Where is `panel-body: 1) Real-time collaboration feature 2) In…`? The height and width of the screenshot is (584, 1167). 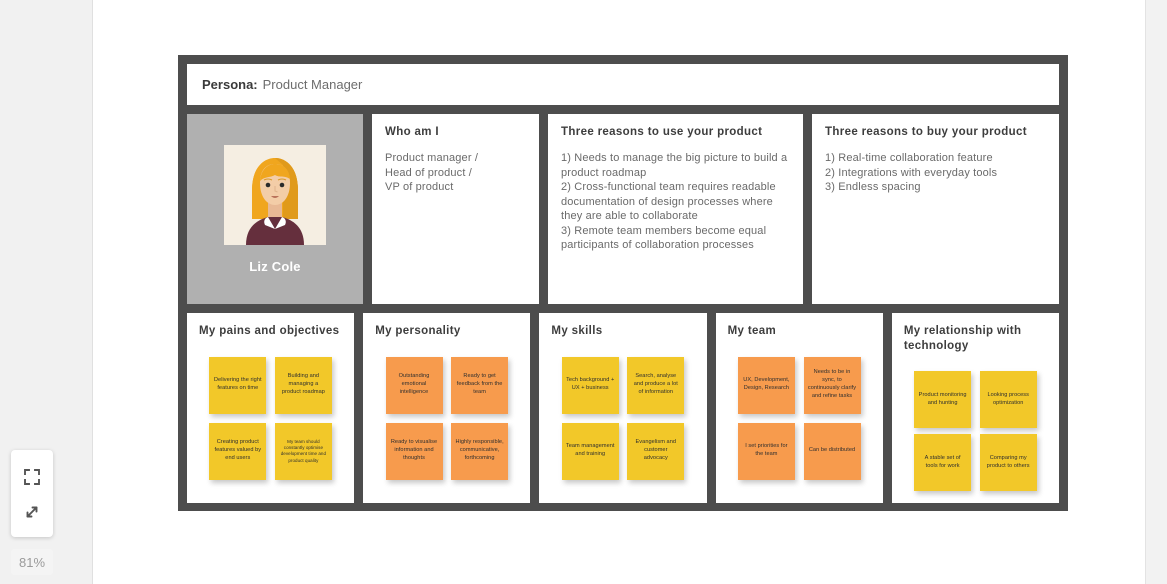
panel-body: 1) Real-time collaboration feature 2) In… is located at coordinates (911, 173).